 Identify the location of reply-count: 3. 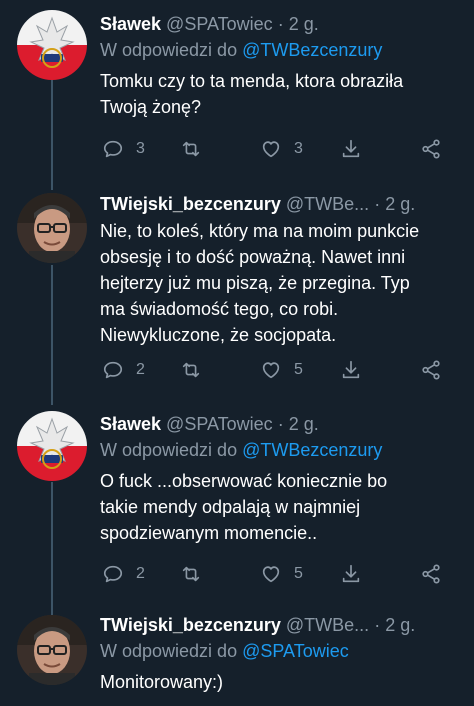
(140, 148).